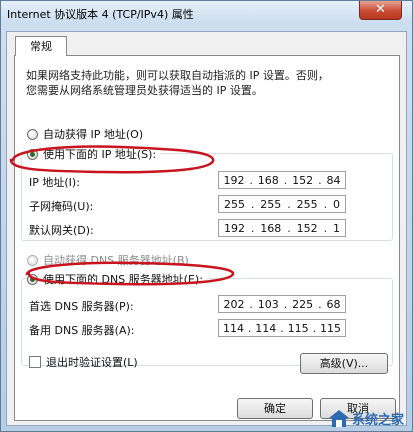 This screenshot has width=413, height=432. What do you see at coordinates (303, 180) in the screenshot?
I see `ip-octet-3: 152` at bounding box center [303, 180].